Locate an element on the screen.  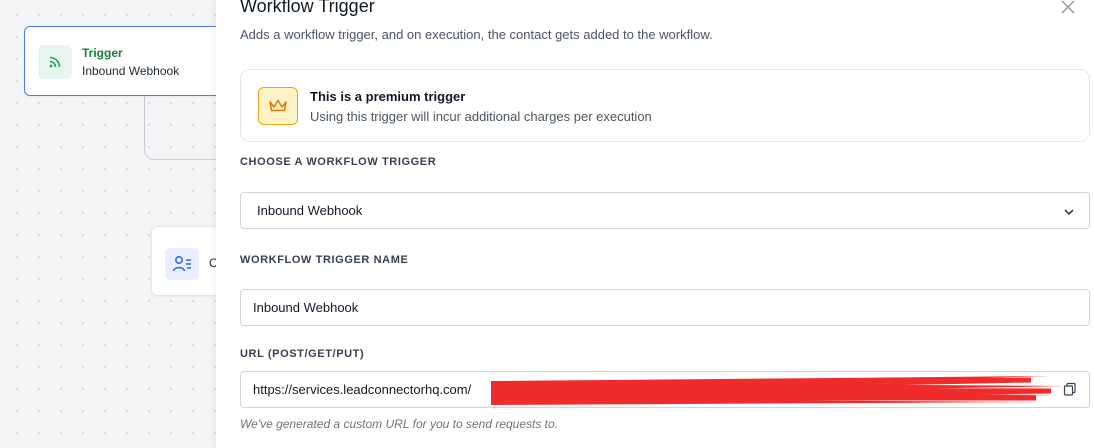
drawer-title: Workflow Trigger is located at coordinates (307, 8).